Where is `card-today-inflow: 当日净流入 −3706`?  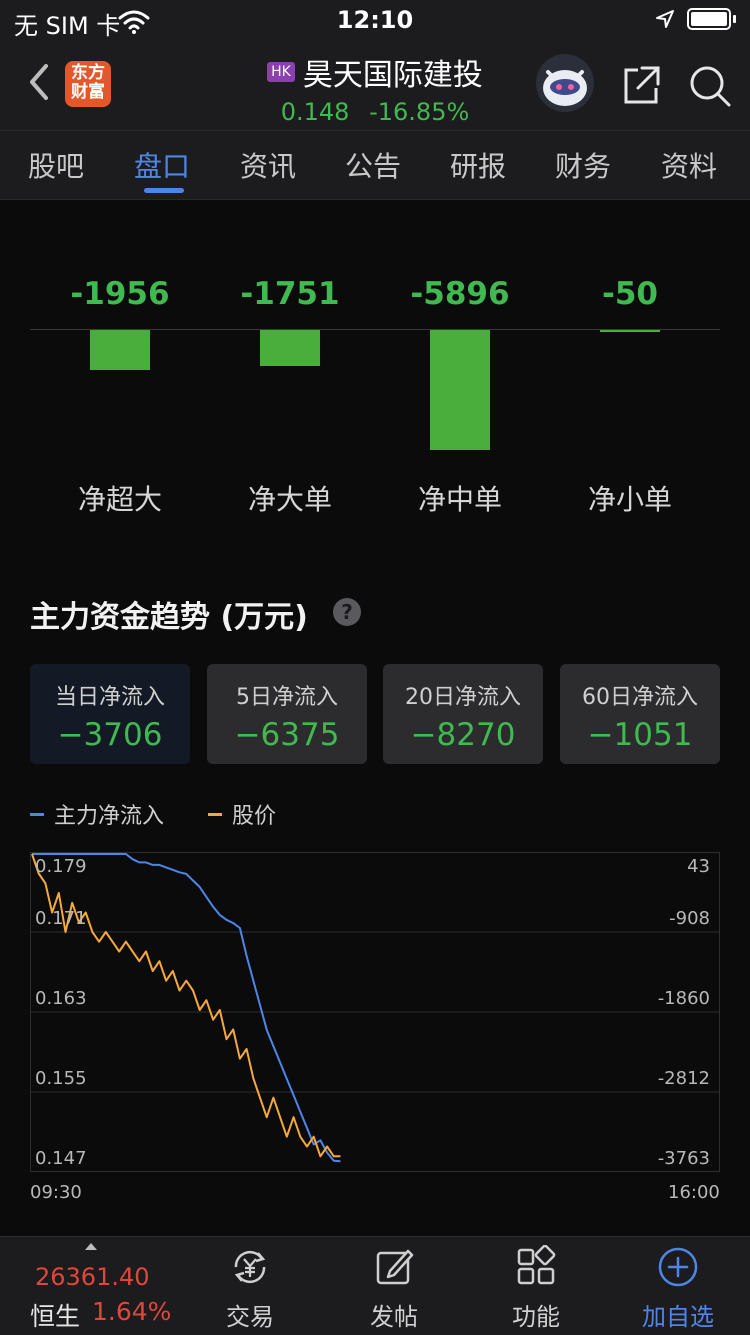 card-today-inflow: 当日净流入 −3706 is located at coordinates (110, 714).